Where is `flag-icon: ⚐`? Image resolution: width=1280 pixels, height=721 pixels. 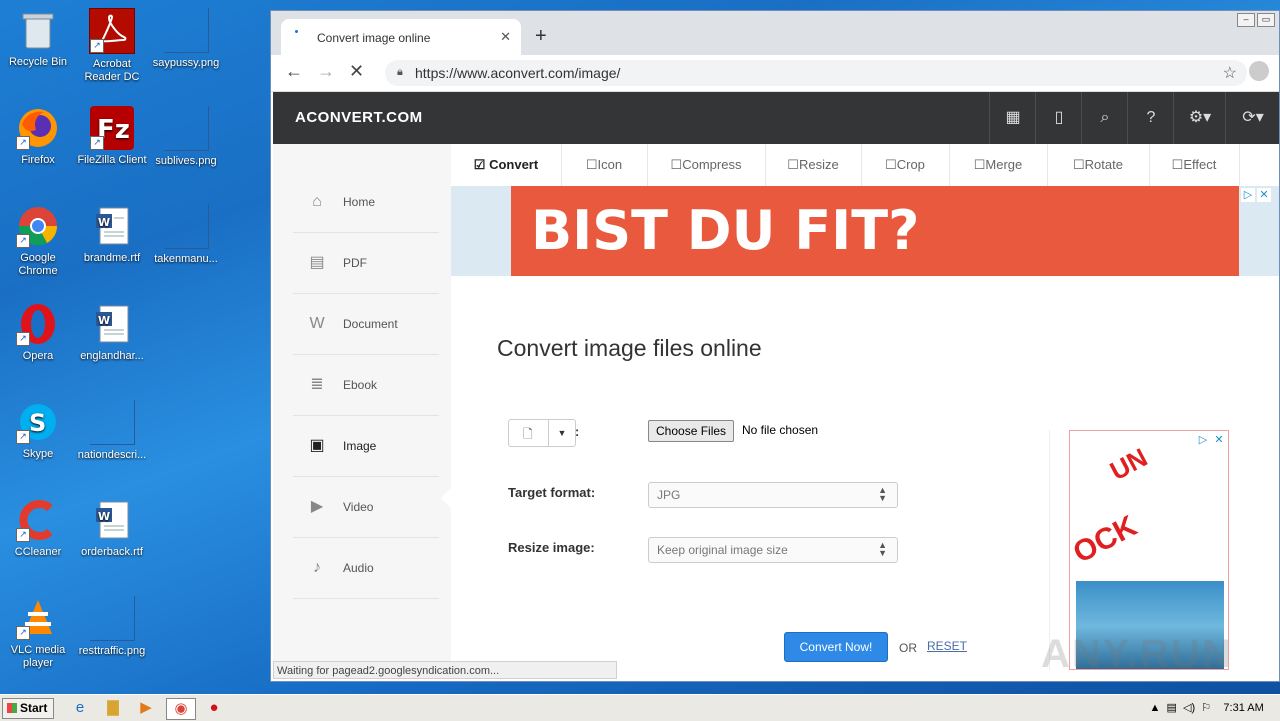 flag-icon: ⚐ is located at coordinates (1206, 708).